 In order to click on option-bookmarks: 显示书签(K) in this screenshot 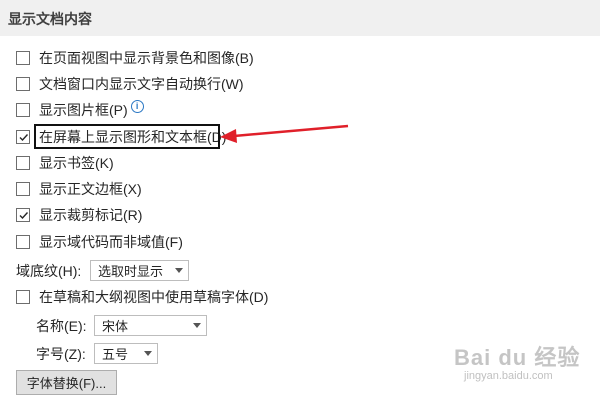, I will do `click(65, 163)`.